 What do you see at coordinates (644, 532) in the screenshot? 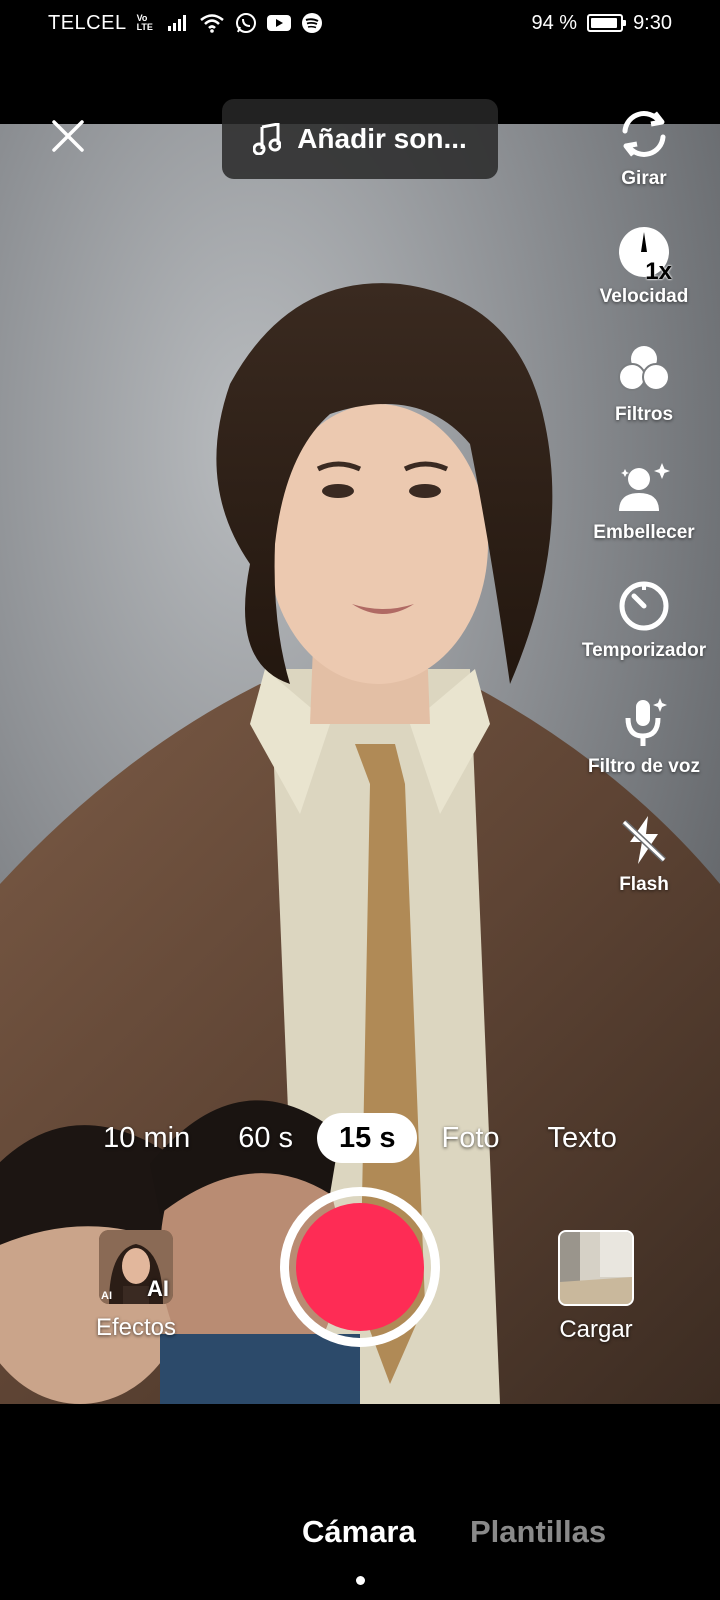
I see `tool-beautify-label: Embellecer` at bounding box center [644, 532].